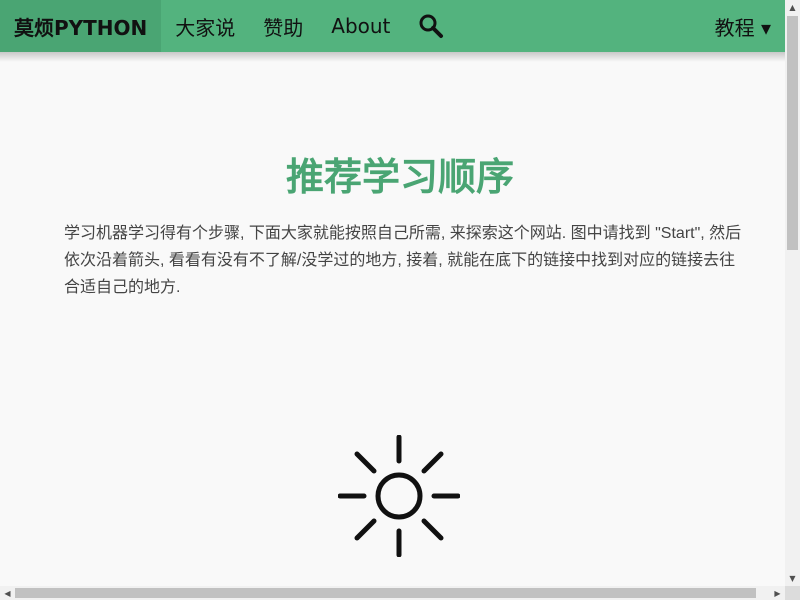 The image size is (800, 600). Describe the element at coordinates (7, 593) in the screenshot. I see `scroll-left-arrow-icon: ◀` at that location.